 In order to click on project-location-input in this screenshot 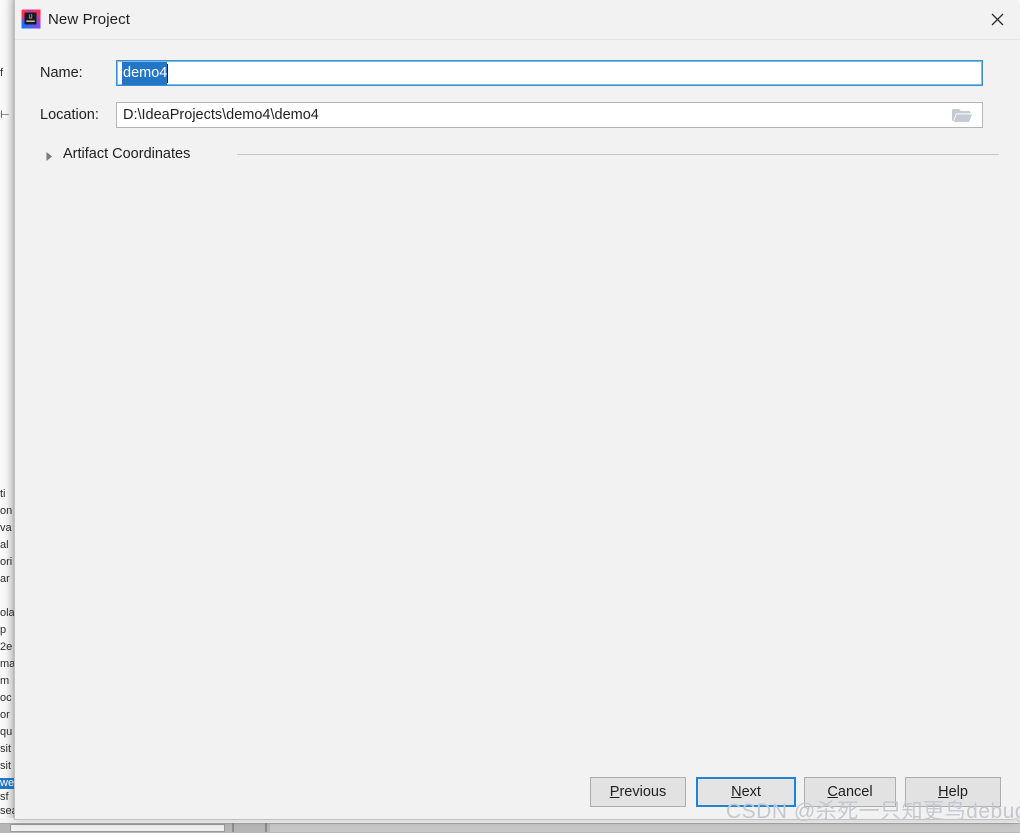, I will do `click(549, 115)`.